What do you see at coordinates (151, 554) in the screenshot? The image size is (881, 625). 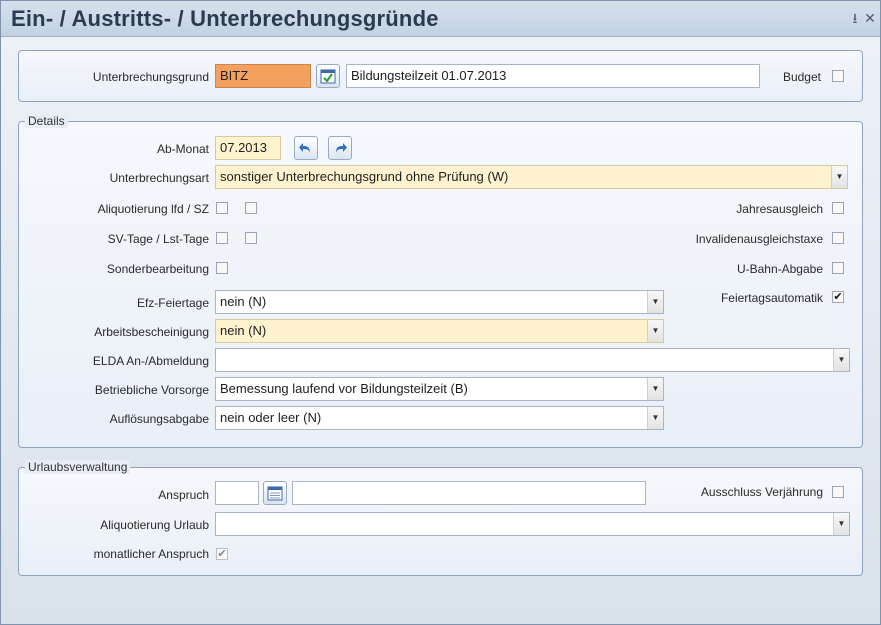 I see `monatlicher-anspruch-label: monatlicher Anspruch` at bounding box center [151, 554].